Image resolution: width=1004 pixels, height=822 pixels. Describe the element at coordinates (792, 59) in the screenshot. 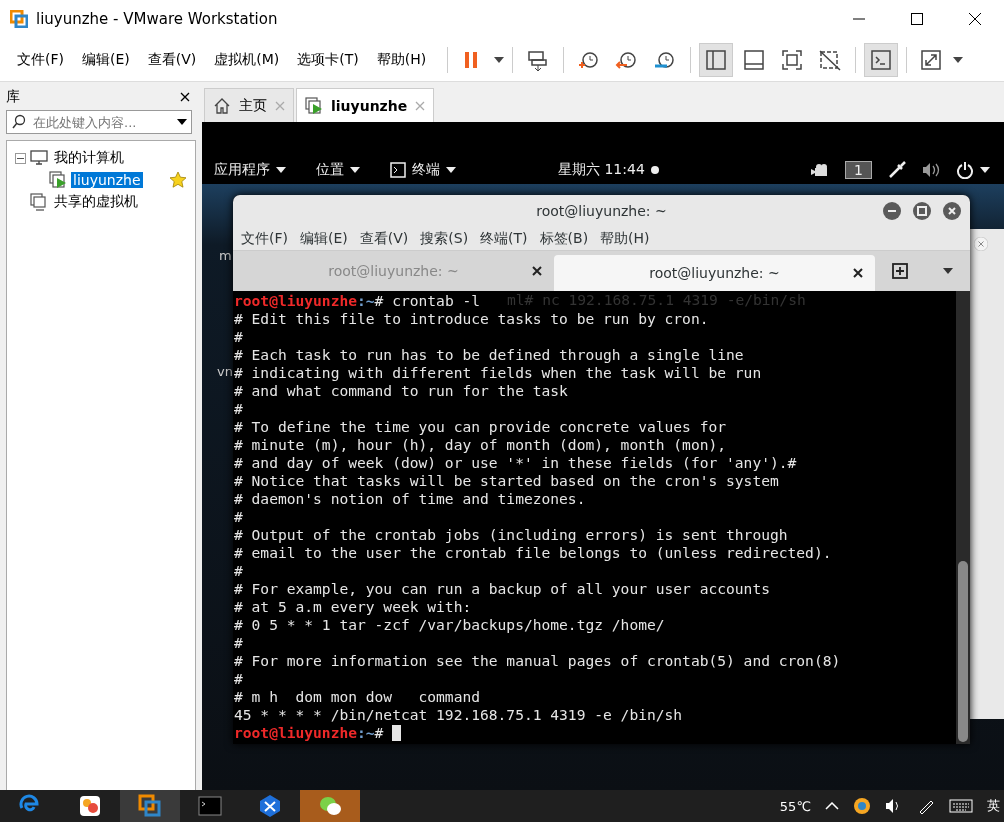

I see `fullscreen-icon` at that location.